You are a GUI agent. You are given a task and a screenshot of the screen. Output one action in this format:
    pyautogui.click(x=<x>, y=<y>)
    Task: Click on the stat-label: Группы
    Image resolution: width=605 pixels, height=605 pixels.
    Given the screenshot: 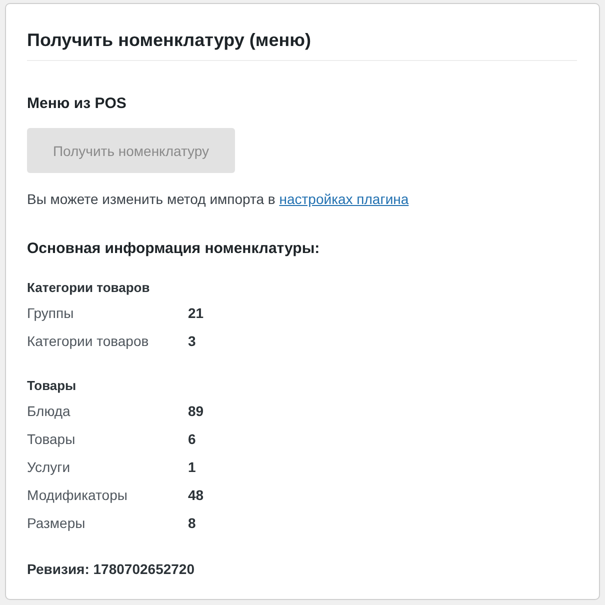 What is the action you would take?
    pyautogui.click(x=51, y=313)
    